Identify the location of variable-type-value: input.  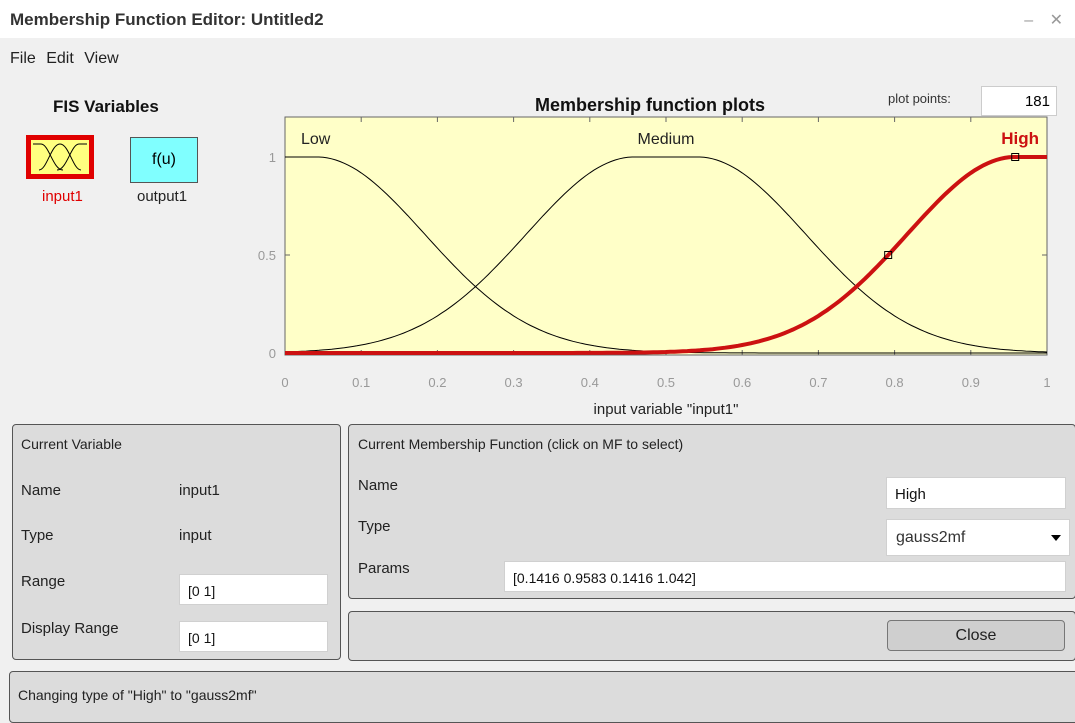
(195, 535).